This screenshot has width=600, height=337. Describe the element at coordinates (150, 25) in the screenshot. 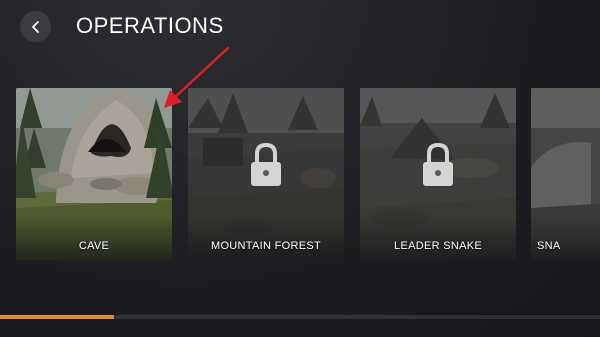

I see `page-title: OPERATIONS` at that location.